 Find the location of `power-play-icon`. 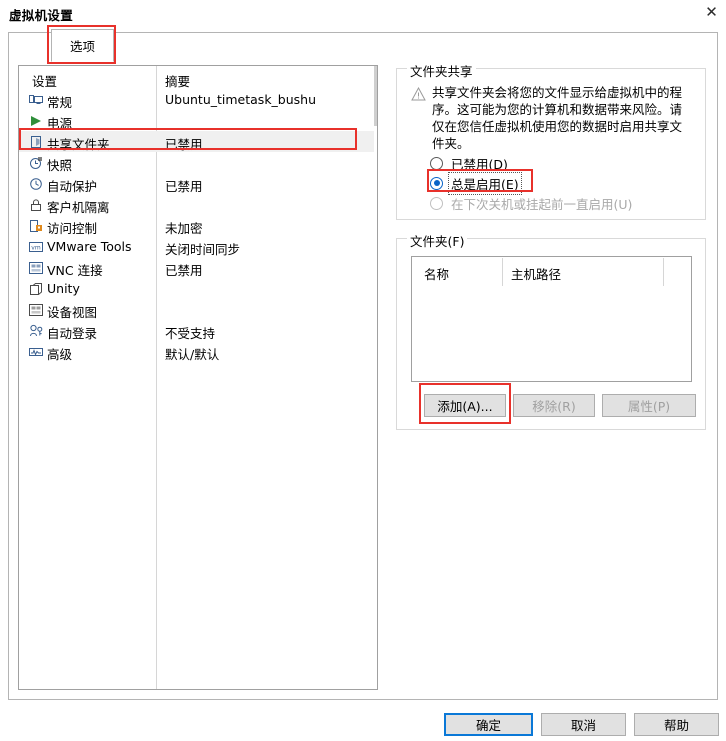

power-play-icon is located at coordinates (36, 121).